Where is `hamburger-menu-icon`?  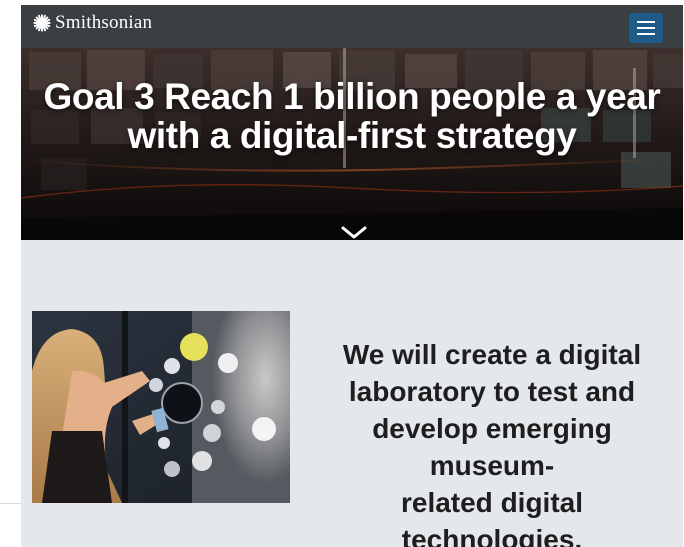
hamburger-menu-icon is located at coordinates (646, 22).